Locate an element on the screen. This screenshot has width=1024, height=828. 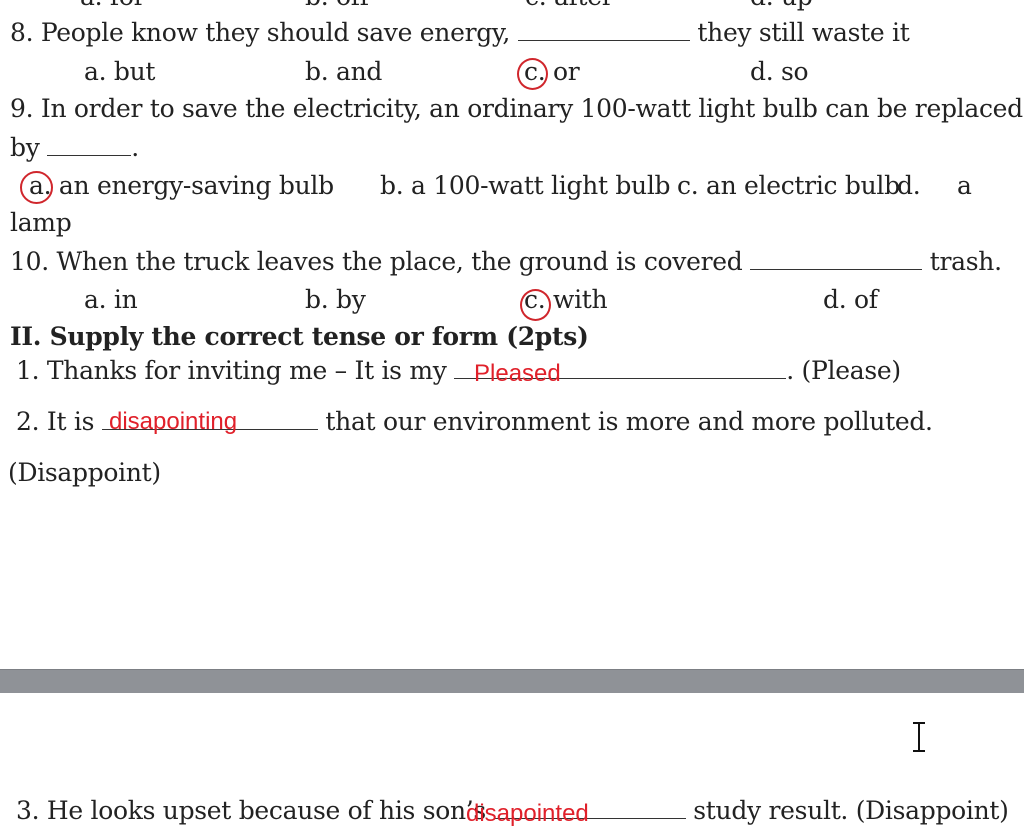
q8-option-b: b. and is located at coordinates (344, 71).